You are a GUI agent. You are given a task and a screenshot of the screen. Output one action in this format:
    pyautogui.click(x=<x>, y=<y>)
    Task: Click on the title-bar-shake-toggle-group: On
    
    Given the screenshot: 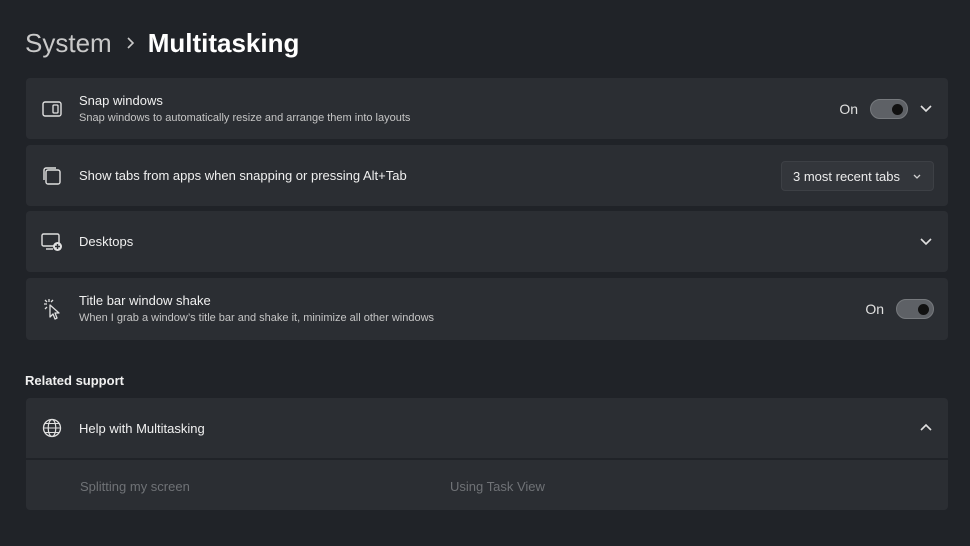 What is the action you would take?
    pyautogui.click(x=899, y=309)
    